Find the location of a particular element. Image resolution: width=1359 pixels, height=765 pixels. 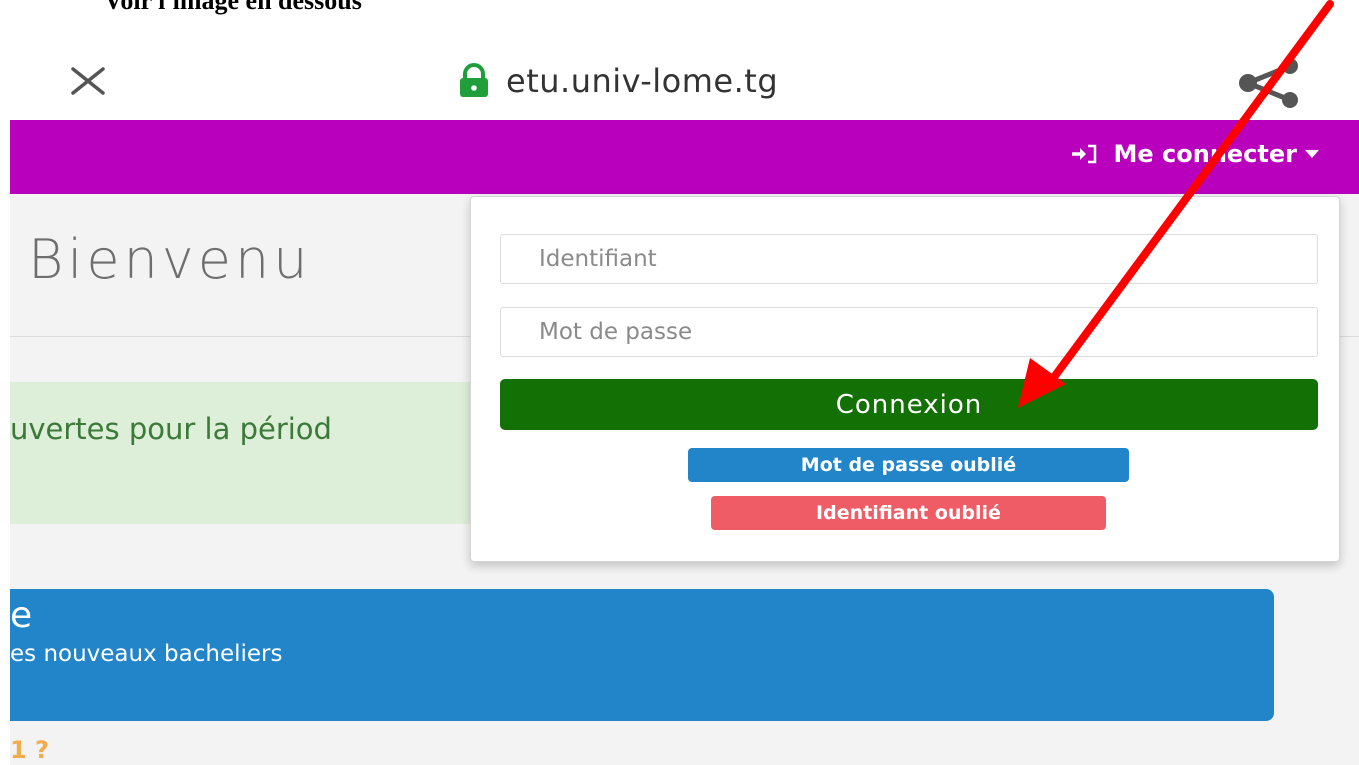

forgot-identifier-button: Identifiant oublié is located at coordinates (908, 513).